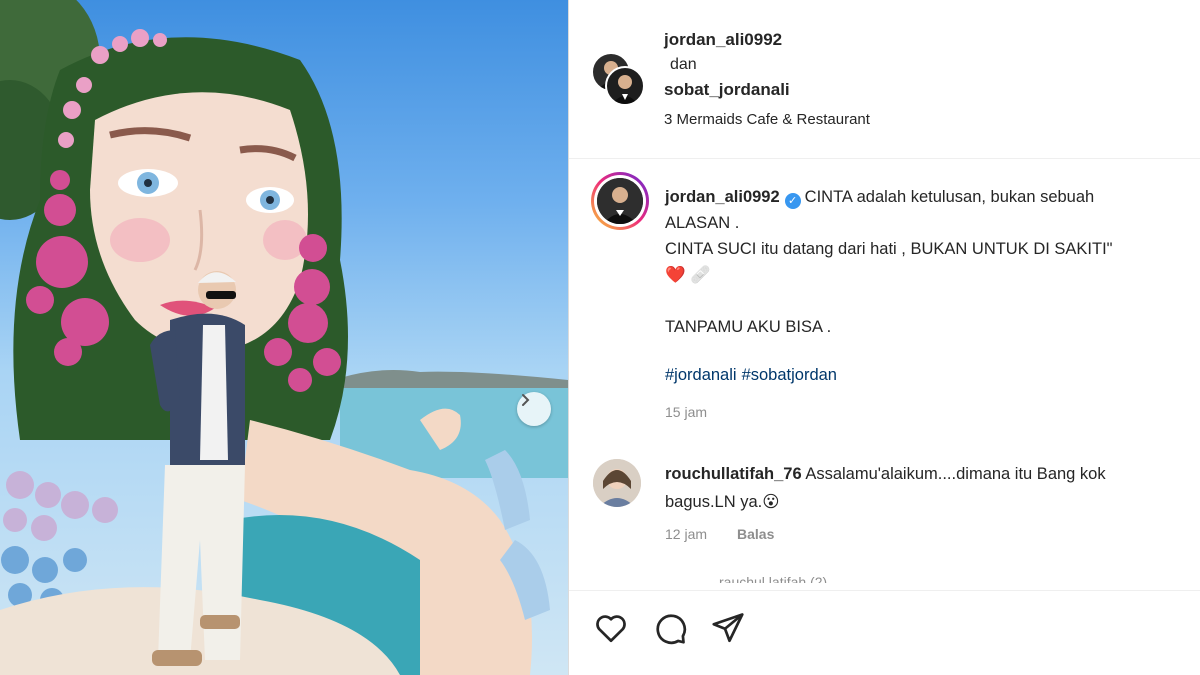 Image resolution: width=1200 pixels, height=675 pixels. I want to click on author-username: jordan_ali0992, so click(723, 40).